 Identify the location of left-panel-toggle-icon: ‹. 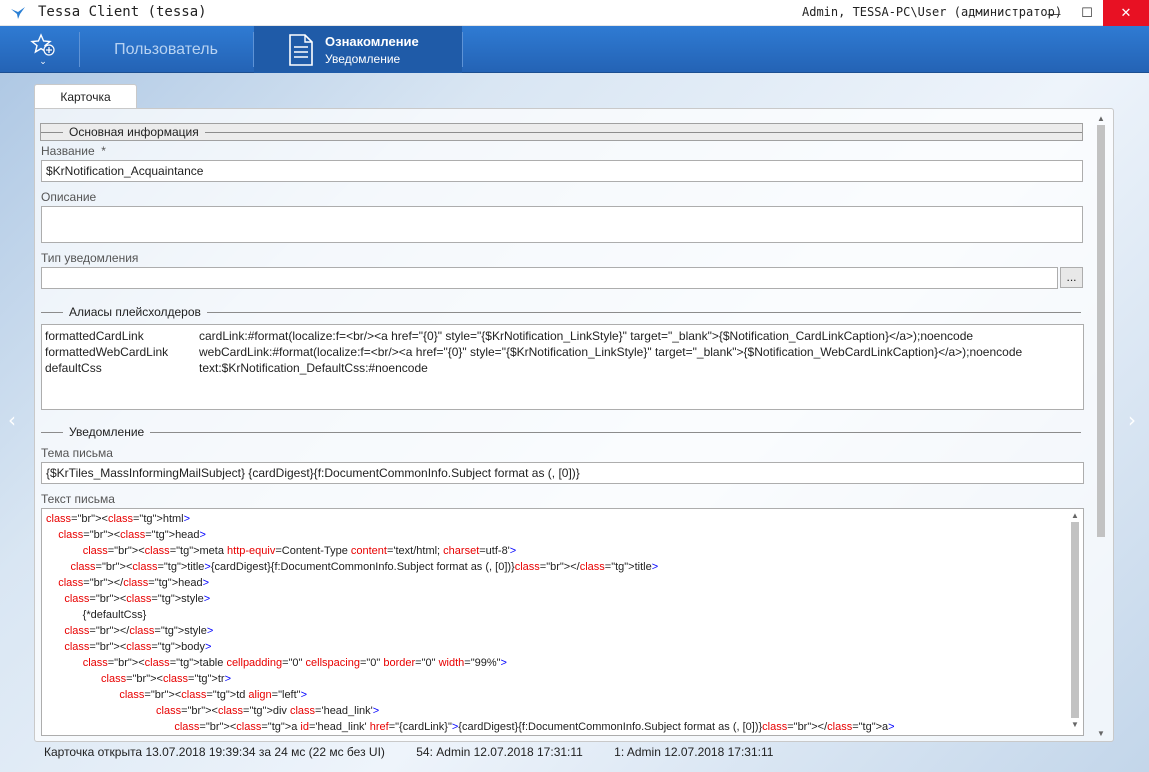
(12, 420).